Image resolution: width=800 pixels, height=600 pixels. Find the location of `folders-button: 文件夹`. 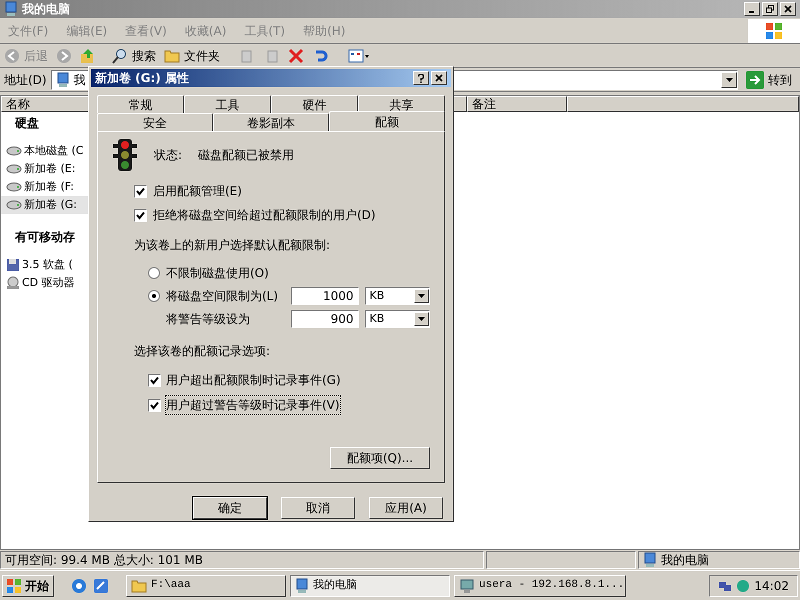

folders-button: 文件夹 is located at coordinates (192, 55).